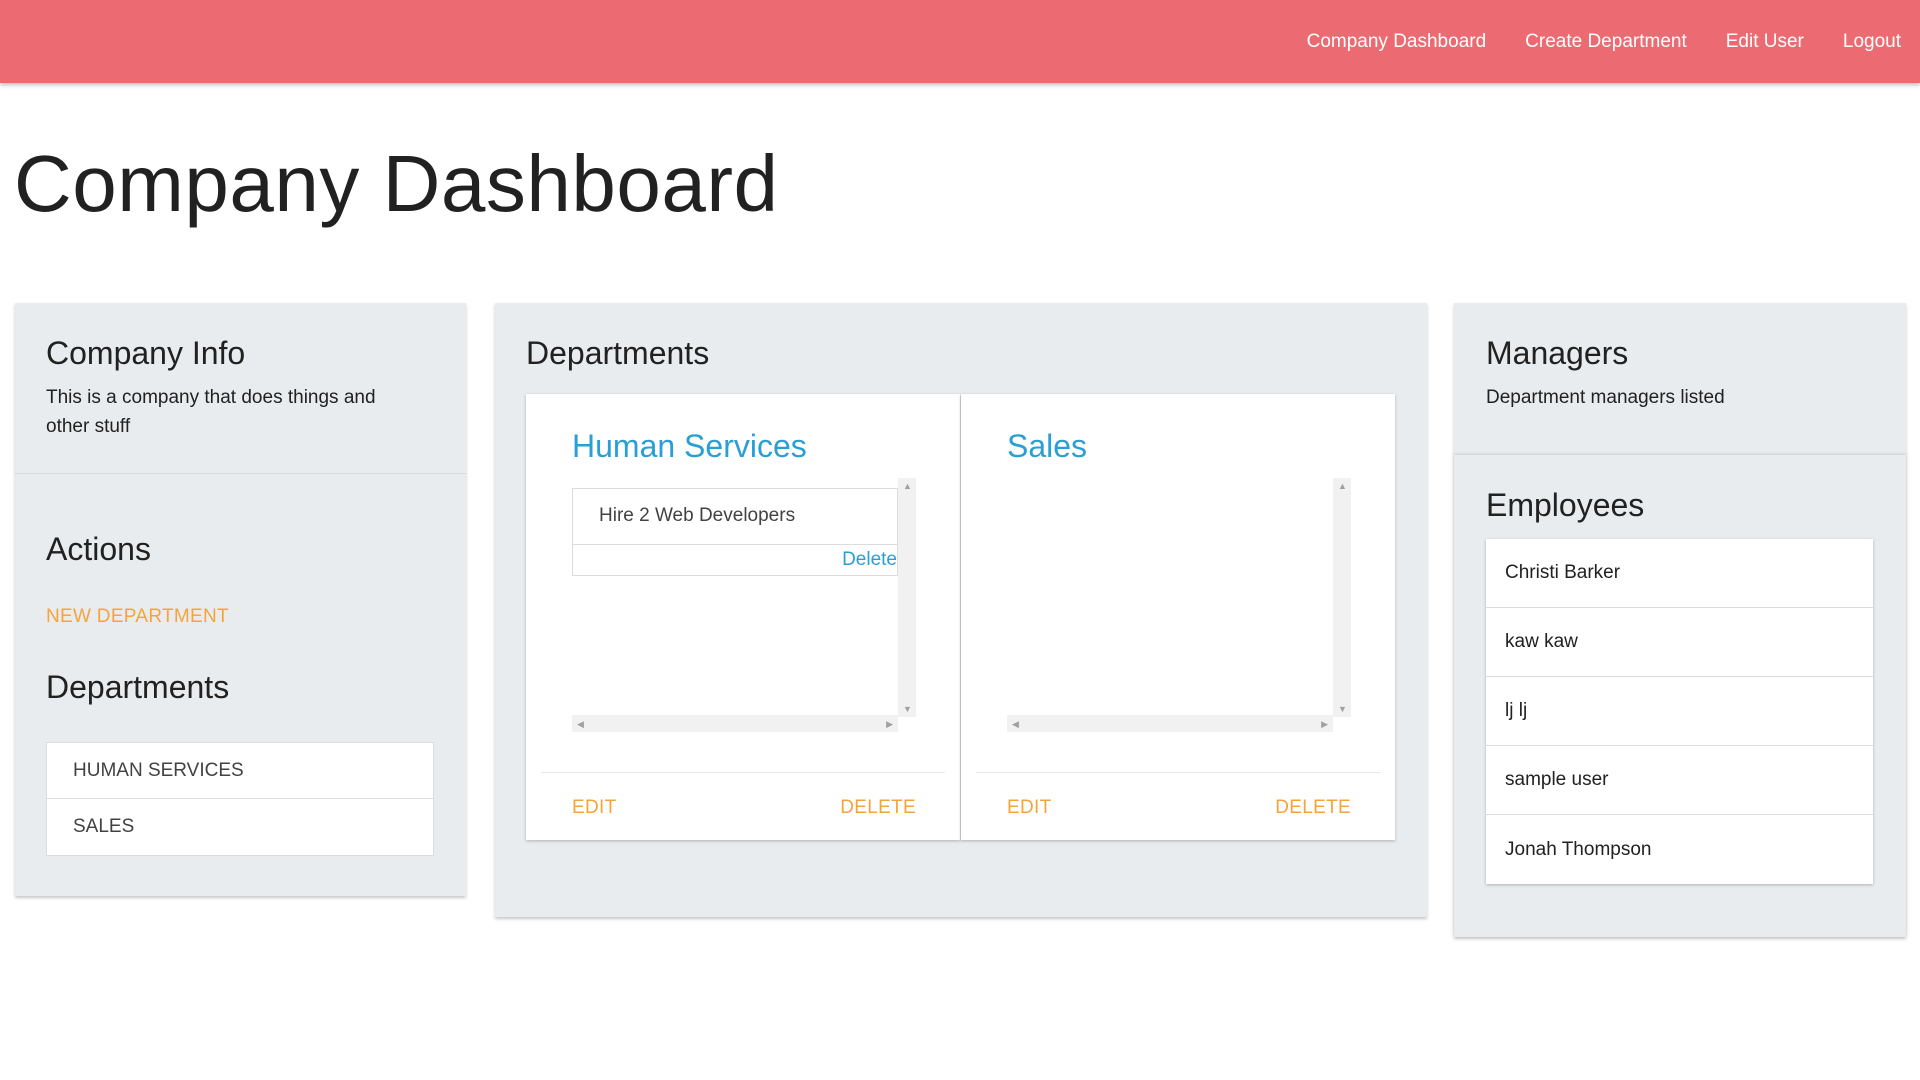  Describe the element at coordinates (869, 560) in the screenshot. I see `task-delete-button: Delete` at that location.